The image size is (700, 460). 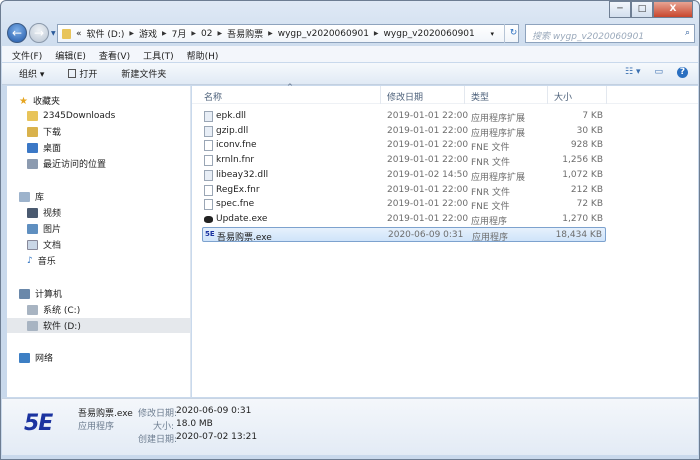 What do you see at coordinates (46, 102) in the screenshot?
I see `nav-label: 收藏夹` at bounding box center [46, 102].